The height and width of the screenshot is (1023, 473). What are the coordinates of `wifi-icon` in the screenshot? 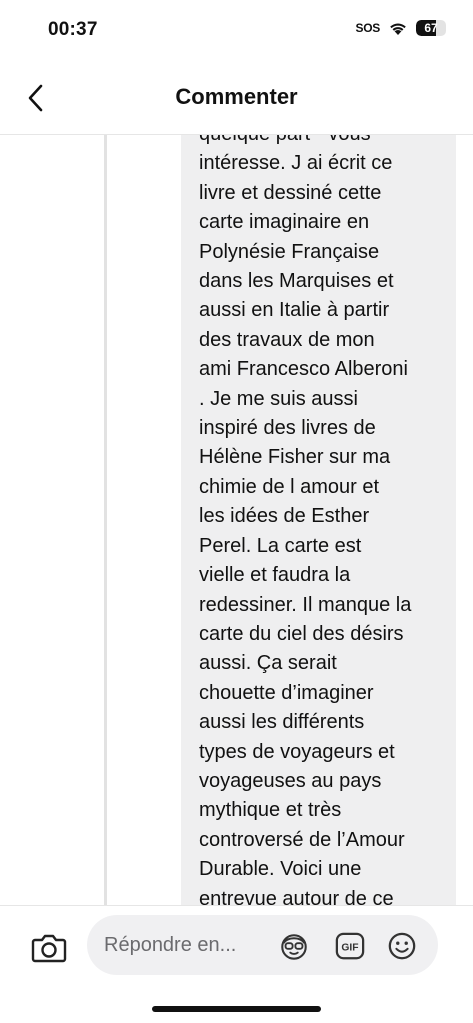 It's located at (398, 29).